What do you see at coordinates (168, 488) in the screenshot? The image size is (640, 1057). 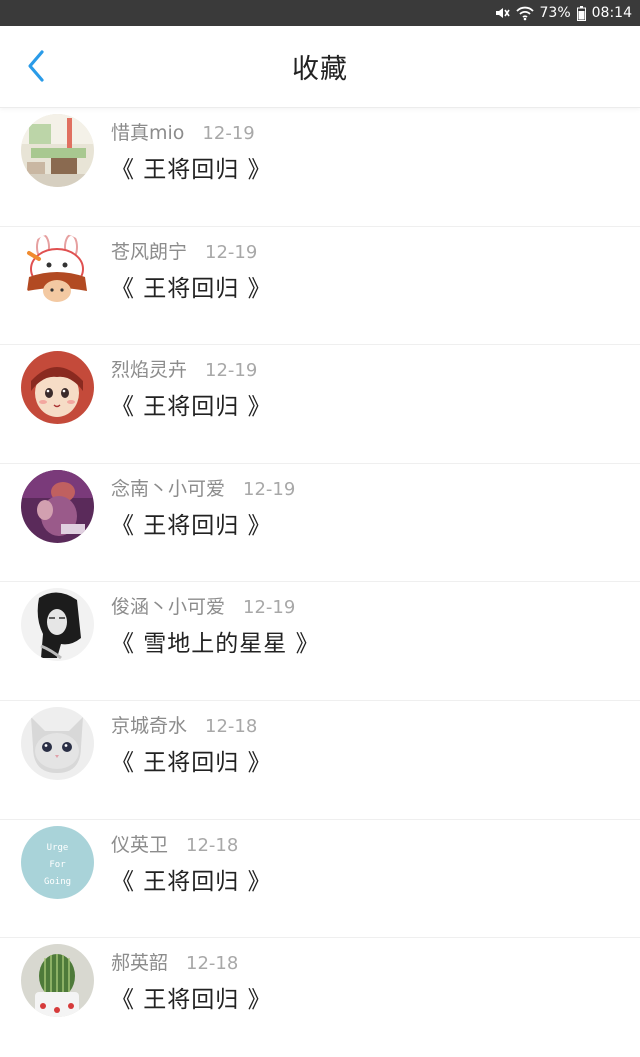 I see `user-name: 念南丶小可爱` at bounding box center [168, 488].